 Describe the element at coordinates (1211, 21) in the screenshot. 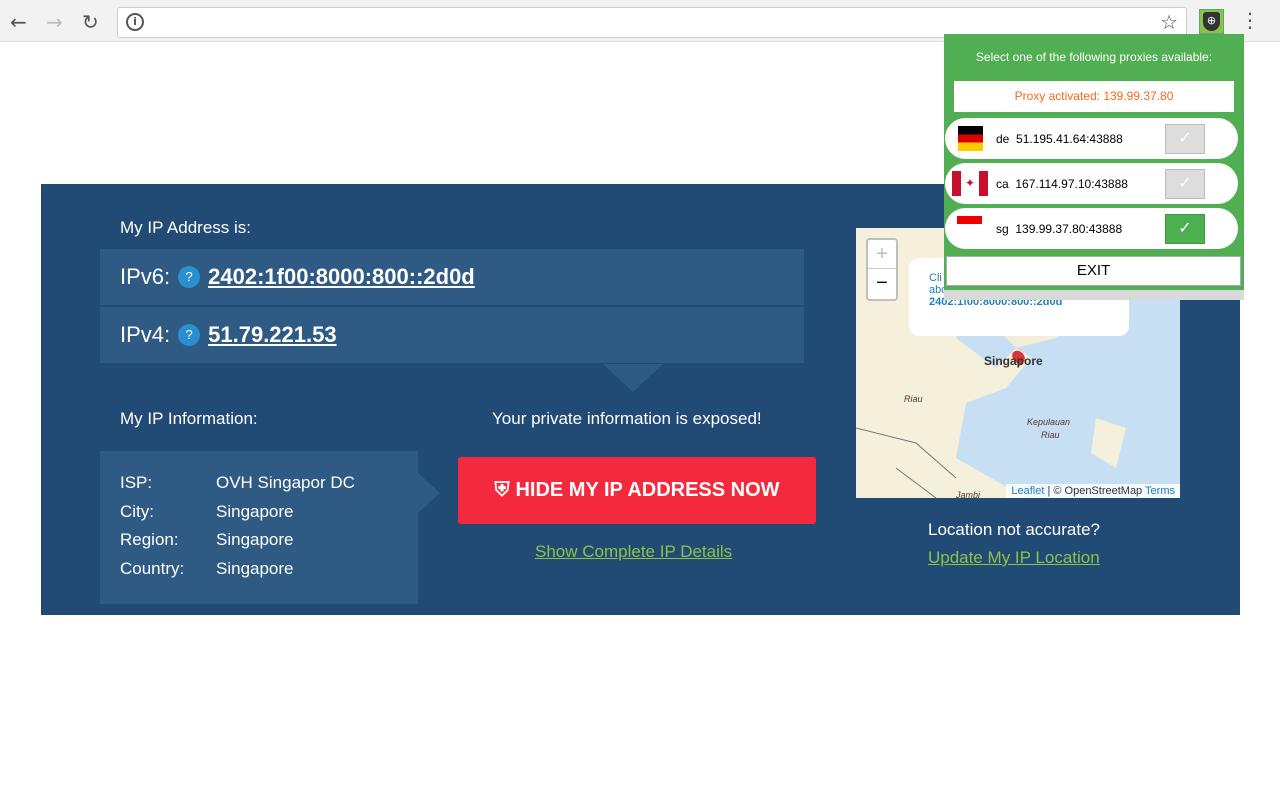

I see `proxy-extension-icon: ⊕` at that location.